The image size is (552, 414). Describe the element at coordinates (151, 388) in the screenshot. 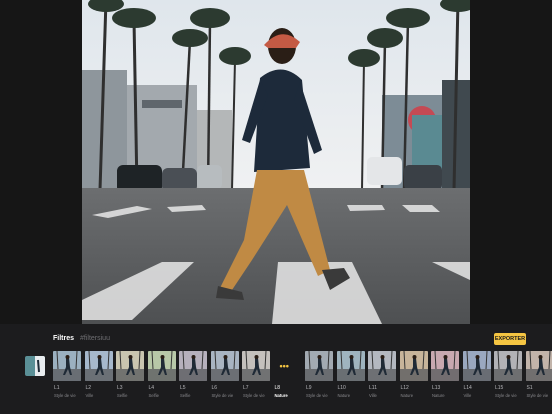

I see `filter-code: L4` at that location.